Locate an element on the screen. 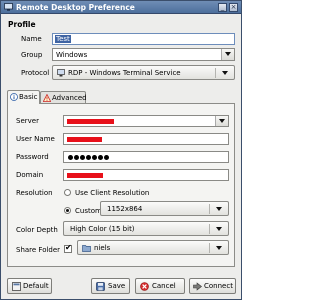 The width and height of the screenshot is (320, 300). protocol-label: Protocol is located at coordinates (35, 73).